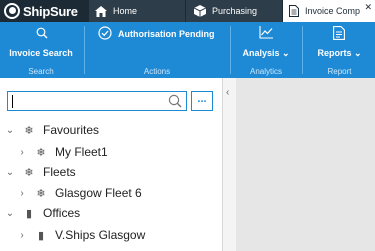 The height and width of the screenshot is (251, 375). What do you see at coordinates (157, 71) in the screenshot?
I see `ribbon-group-actions-label: Actions` at bounding box center [157, 71].